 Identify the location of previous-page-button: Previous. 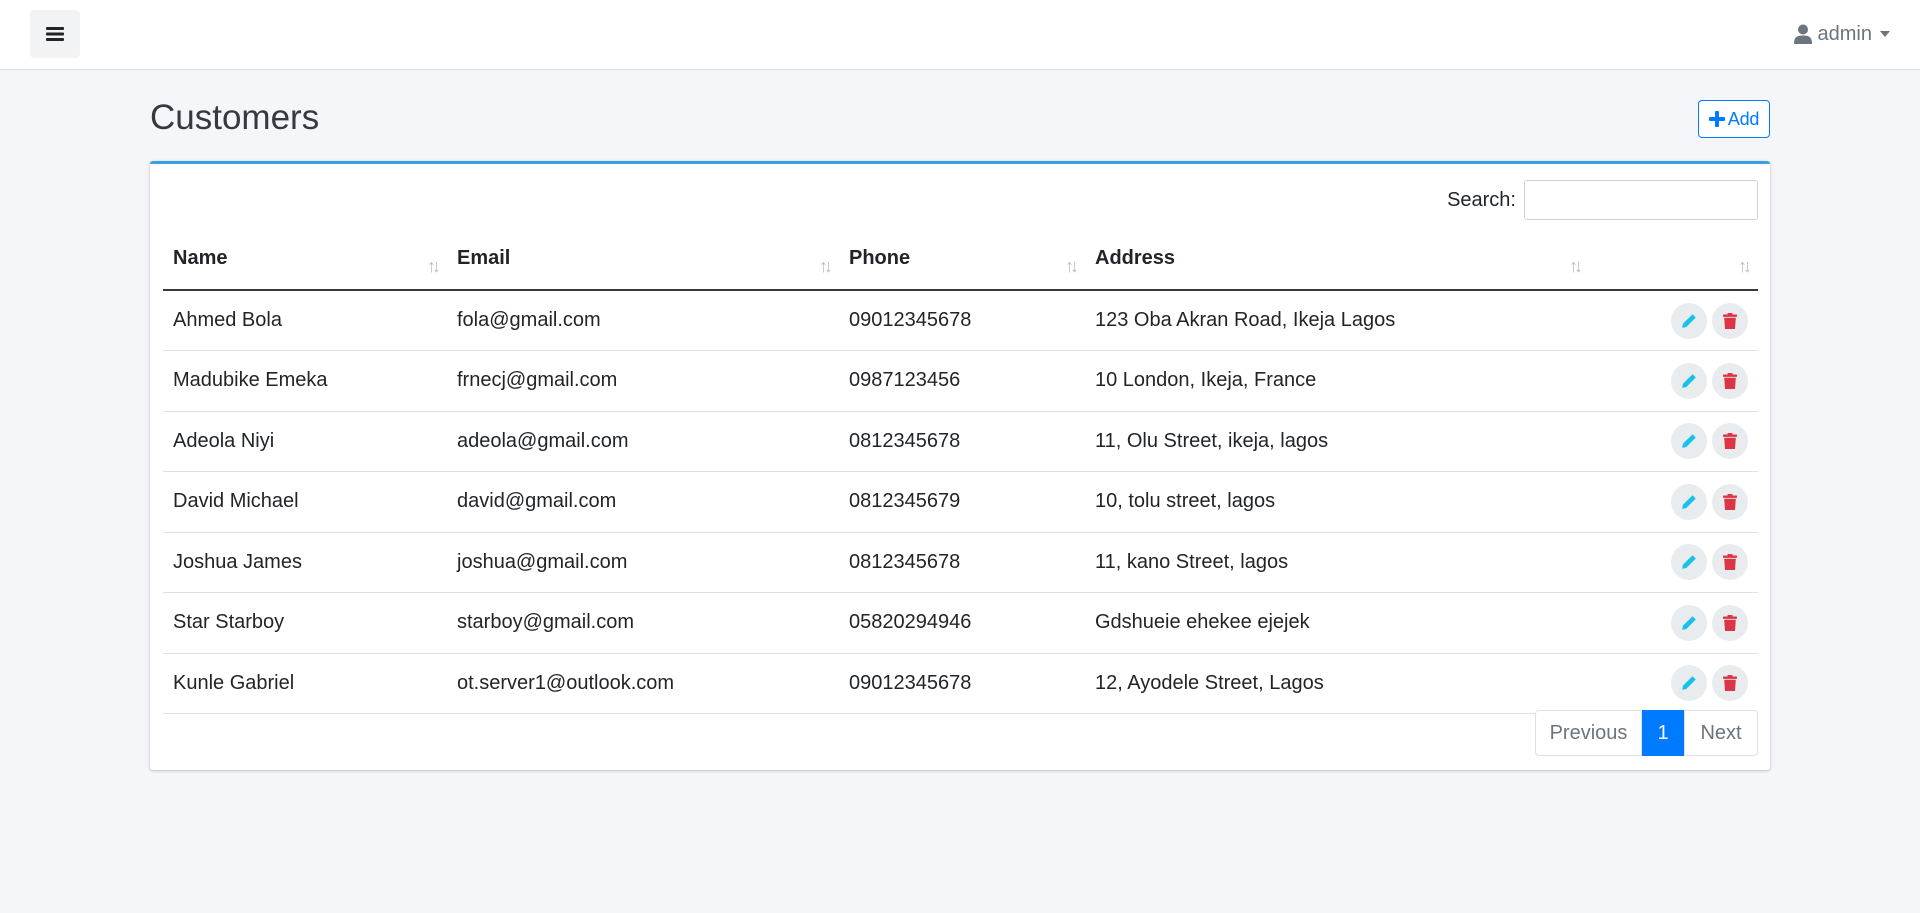
(1588, 733).